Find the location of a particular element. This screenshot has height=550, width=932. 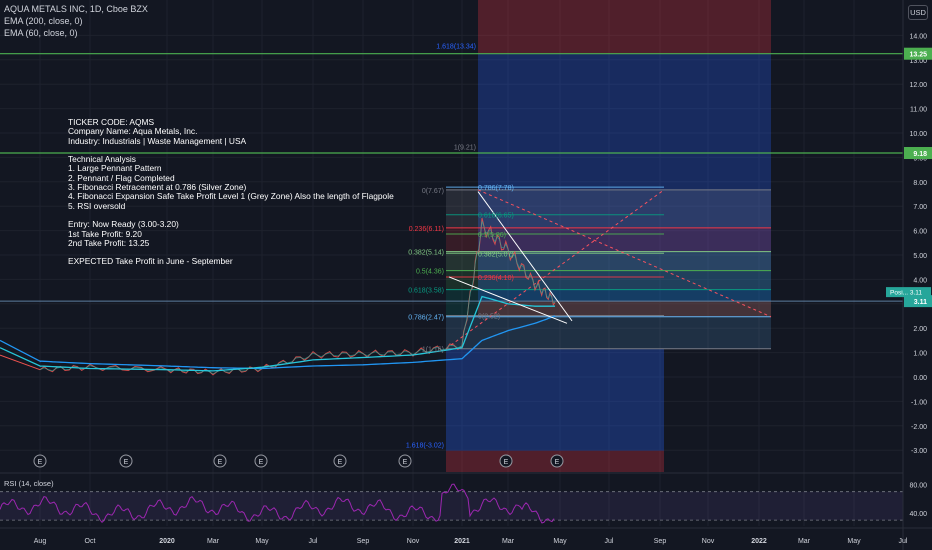

fib-retracement-label: 1(1.16) is located at coordinates (433, 350).